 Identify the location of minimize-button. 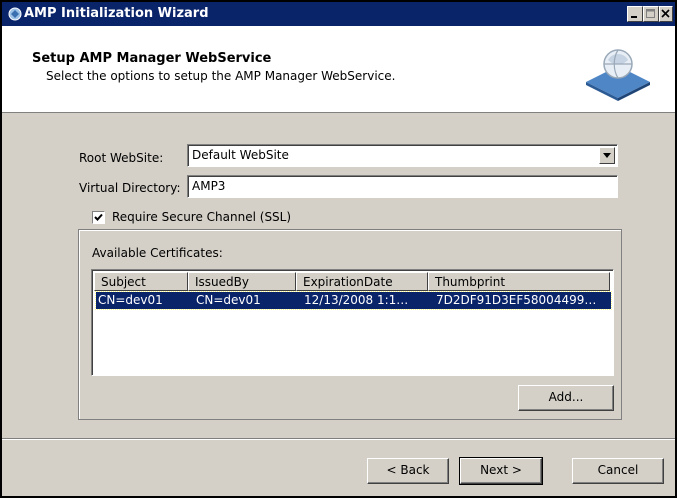
(635, 14).